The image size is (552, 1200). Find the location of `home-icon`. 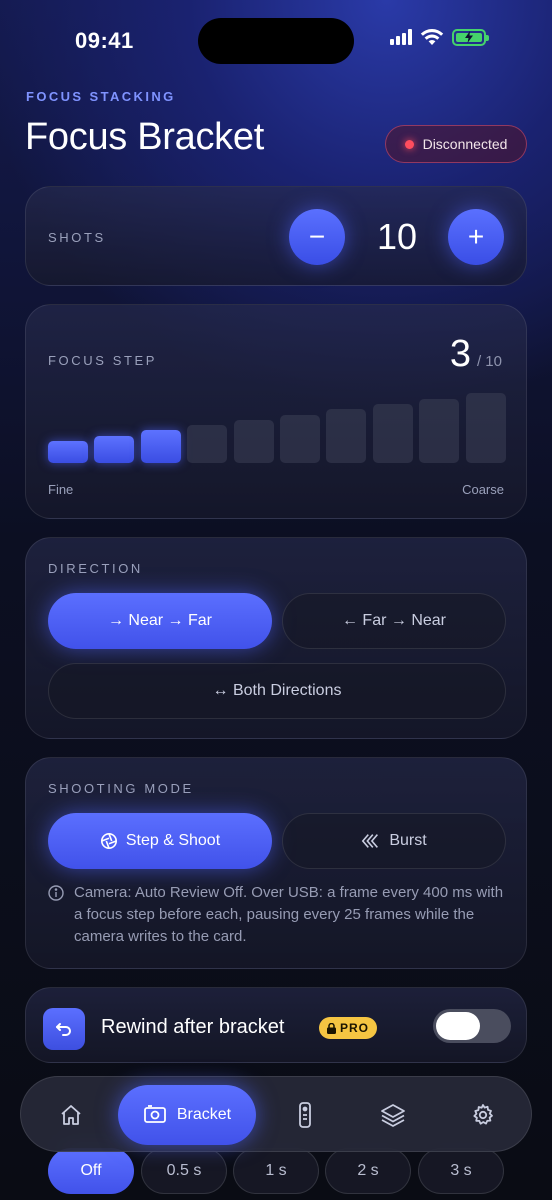

home-icon is located at coordinates (71, 1115).